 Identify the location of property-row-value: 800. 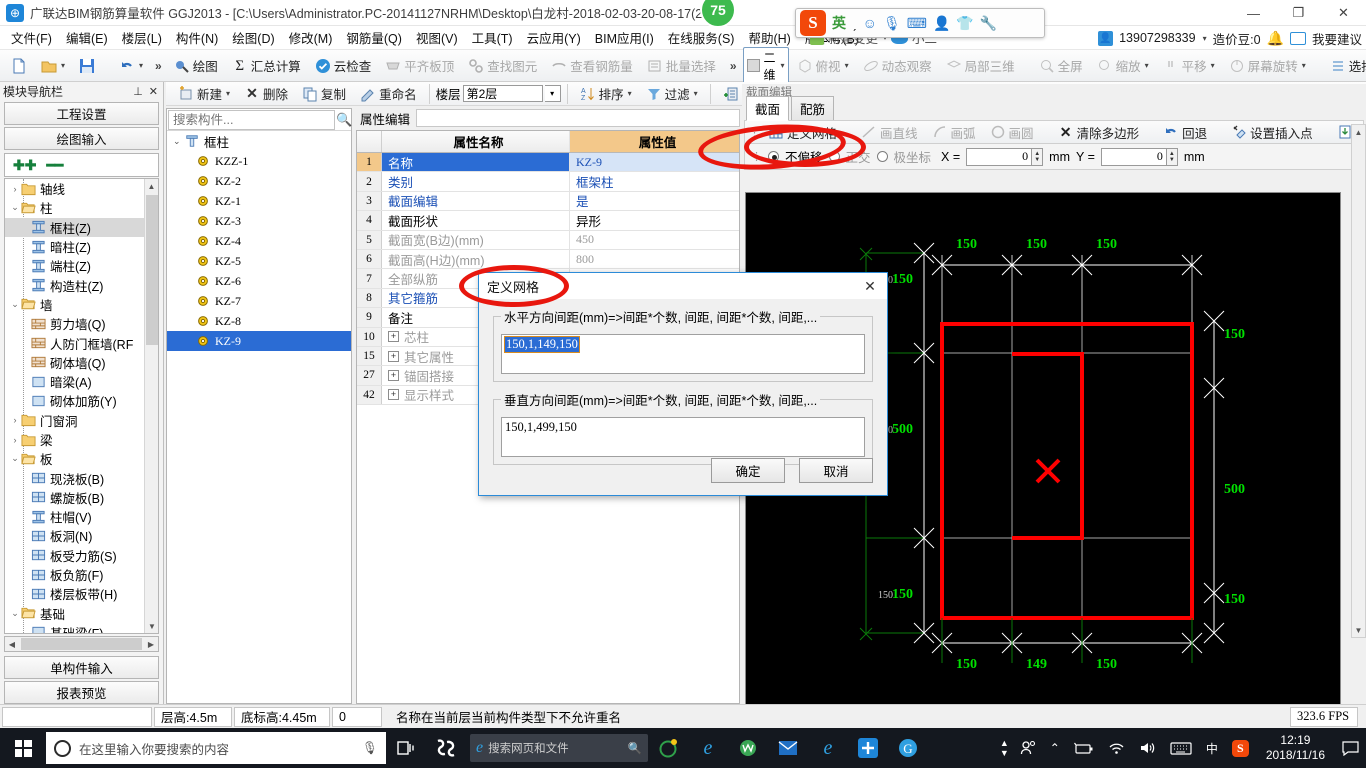
(654, 259).